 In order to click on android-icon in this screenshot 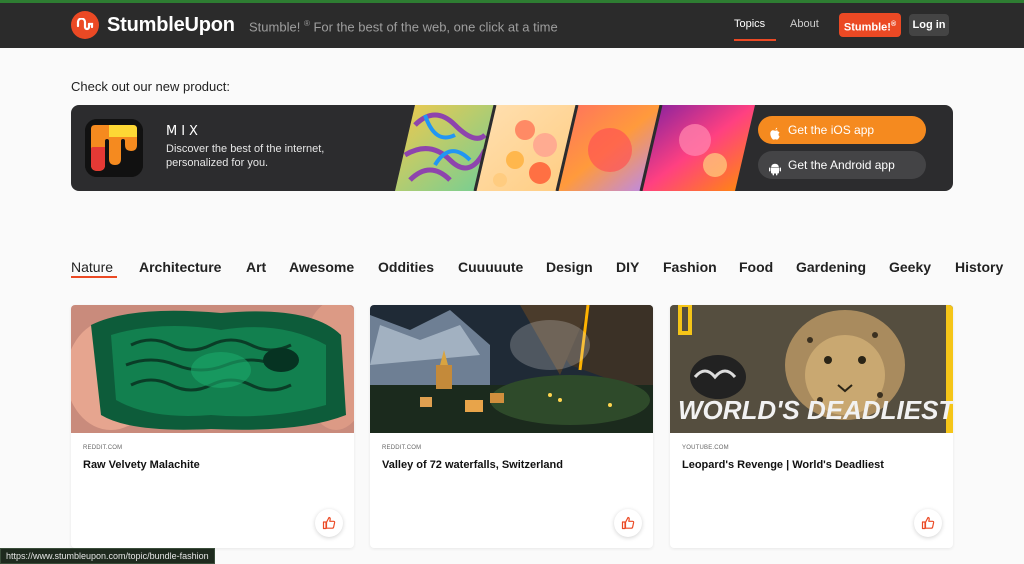, I will do `click(775, 167)`.